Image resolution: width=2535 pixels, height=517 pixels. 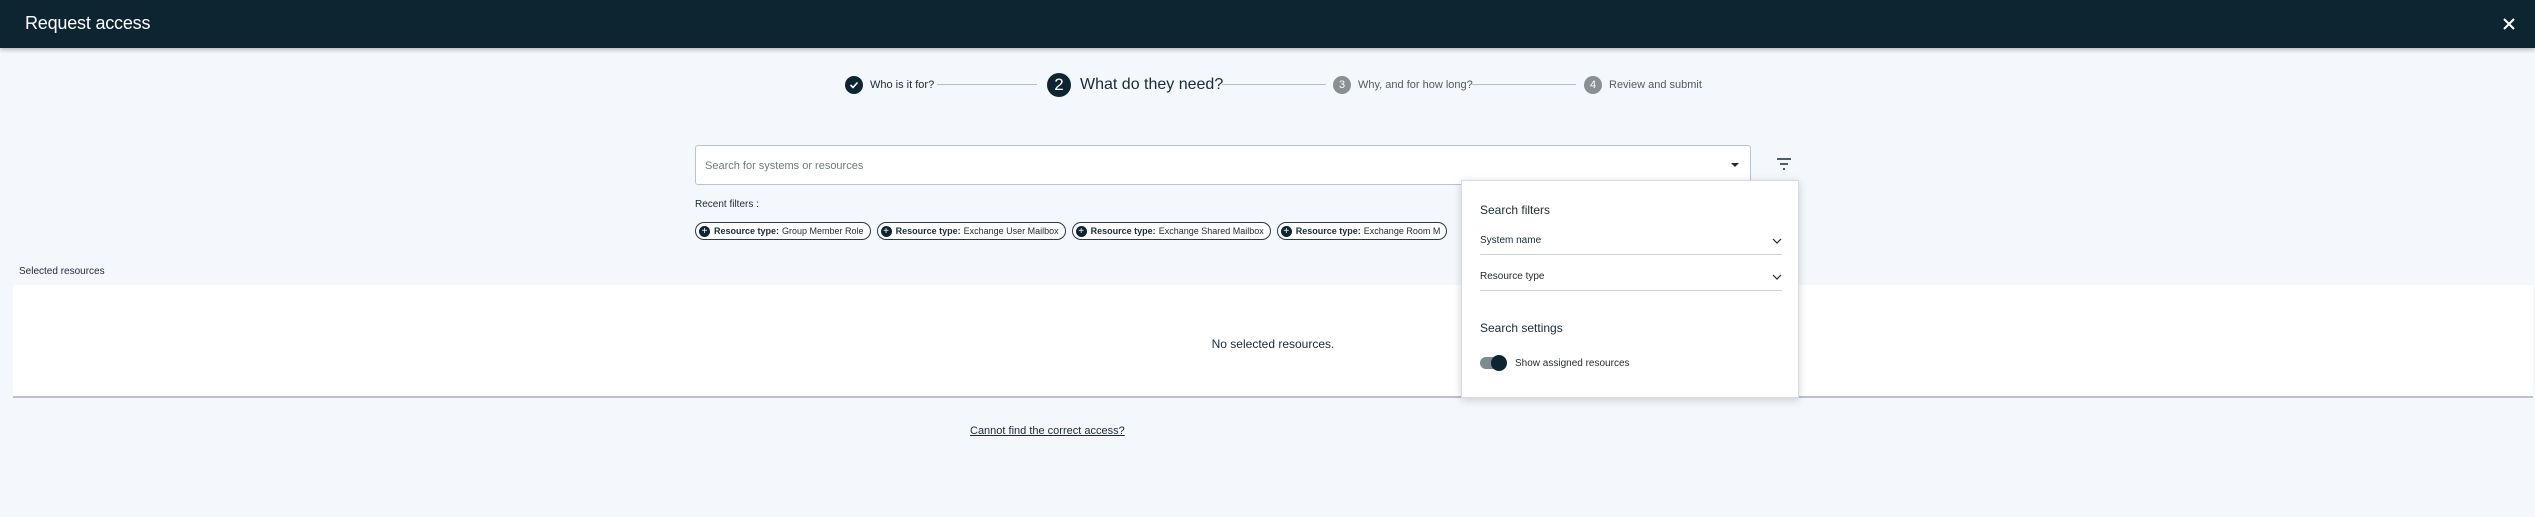 What do you see at coordinates (1059, 85) in the screenshot?
I see `step-number: 2` at bounding box center [1059, 85].